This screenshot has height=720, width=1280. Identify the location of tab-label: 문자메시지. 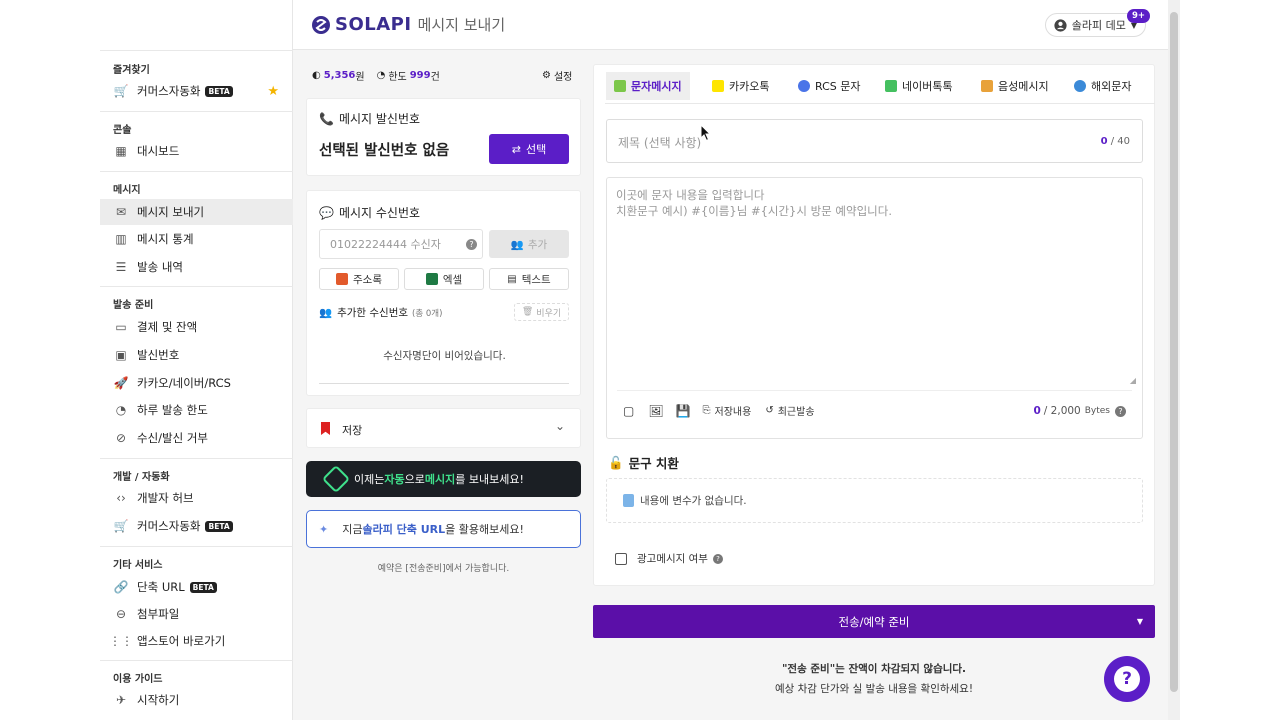
(656, 86).